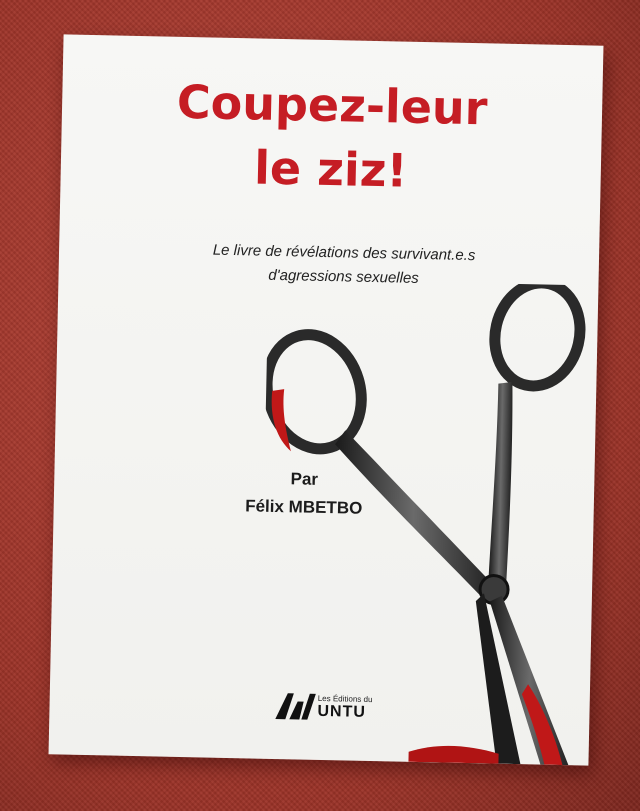  What do you see at coordinates (304, 479) in the screenshot?
I see `author-prefix: Par` at bounding box center [304, 479].